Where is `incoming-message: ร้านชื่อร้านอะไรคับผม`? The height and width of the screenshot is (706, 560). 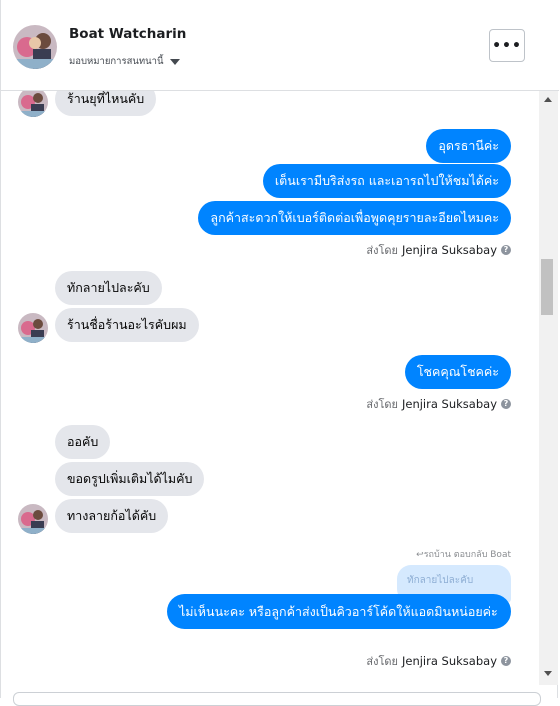 incoming-message: ร้านชื่อร้านอะไรคับผม is located at coordinates (127, 325).